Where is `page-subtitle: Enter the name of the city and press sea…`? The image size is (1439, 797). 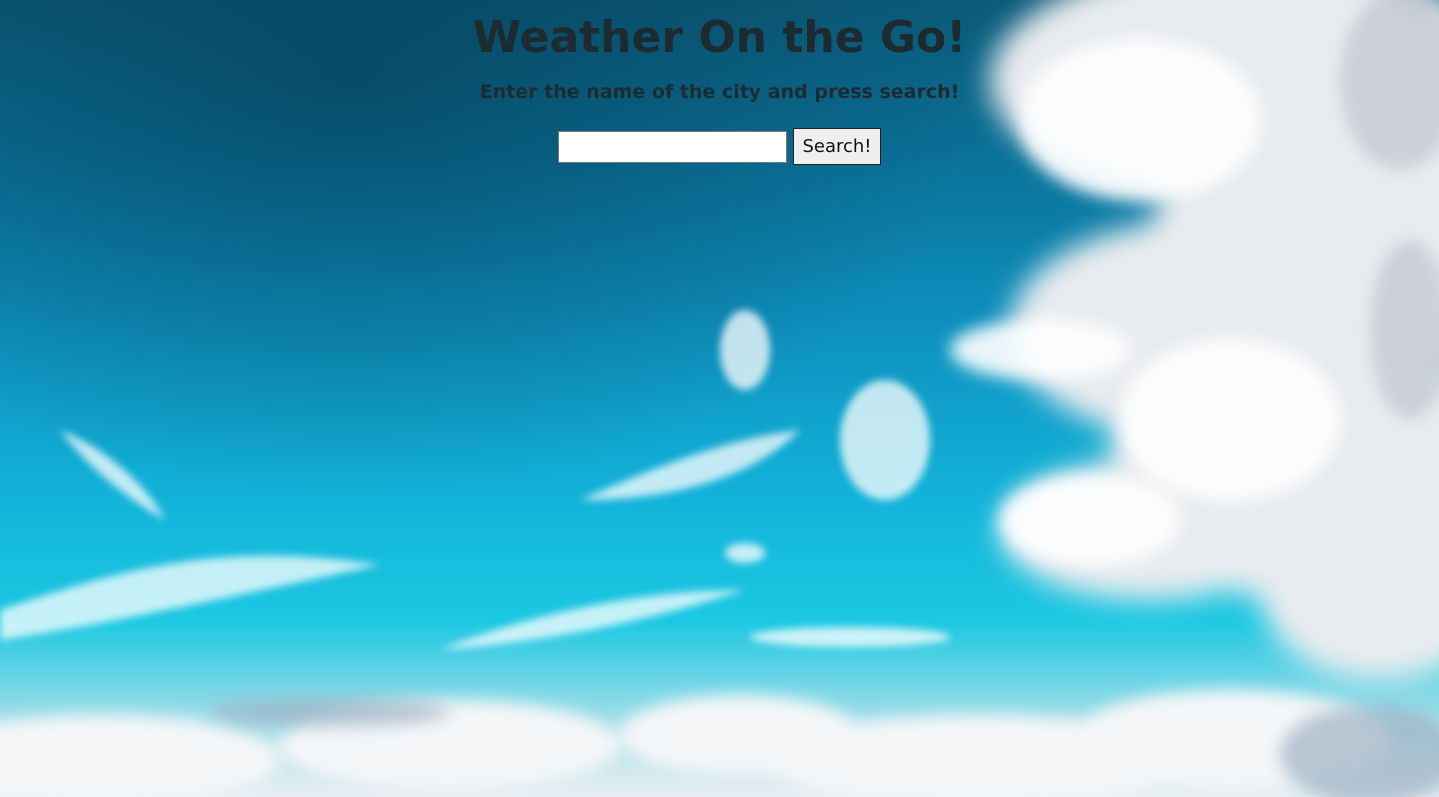
page-subtitle: Enter the name of the city and press sea… is located at coordinates (719, 92).